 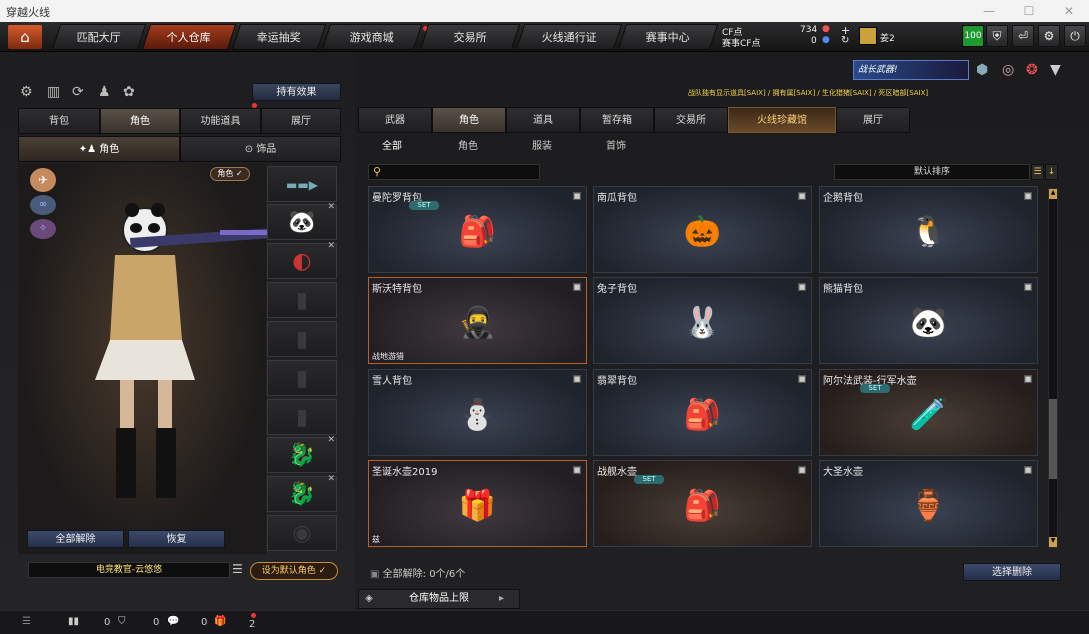 What do you see at coordinates (702, 503) in the screenshot?
I see `item-card: 战舰水壶 ■ SET 🎒` at bounding box center [702, 503].